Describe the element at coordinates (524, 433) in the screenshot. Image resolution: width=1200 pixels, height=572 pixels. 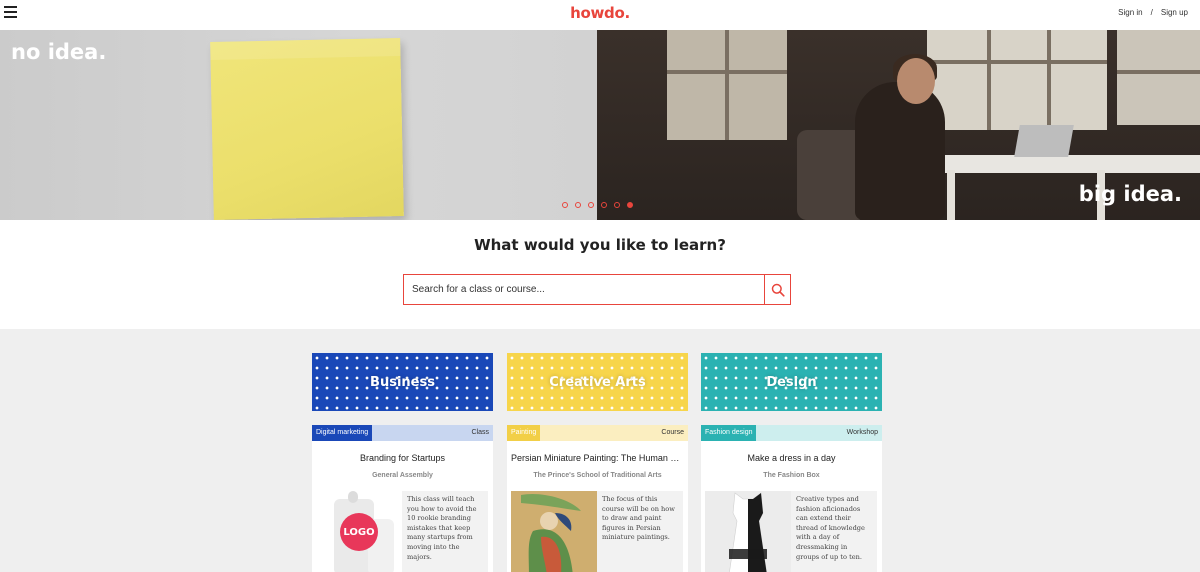
I see `card-tag: Painting` at that location.